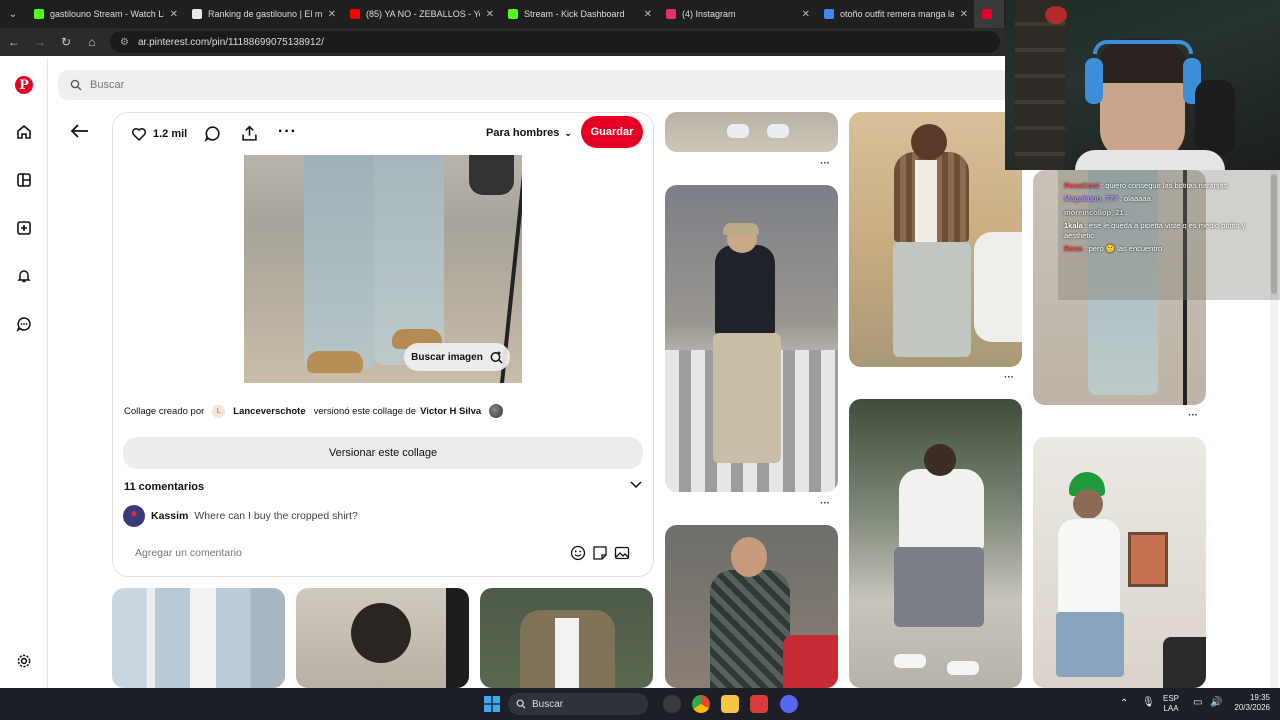  Describe the element at coordinates (219, 411) in the screenshot. I see `creator-avatar: L` at that location.